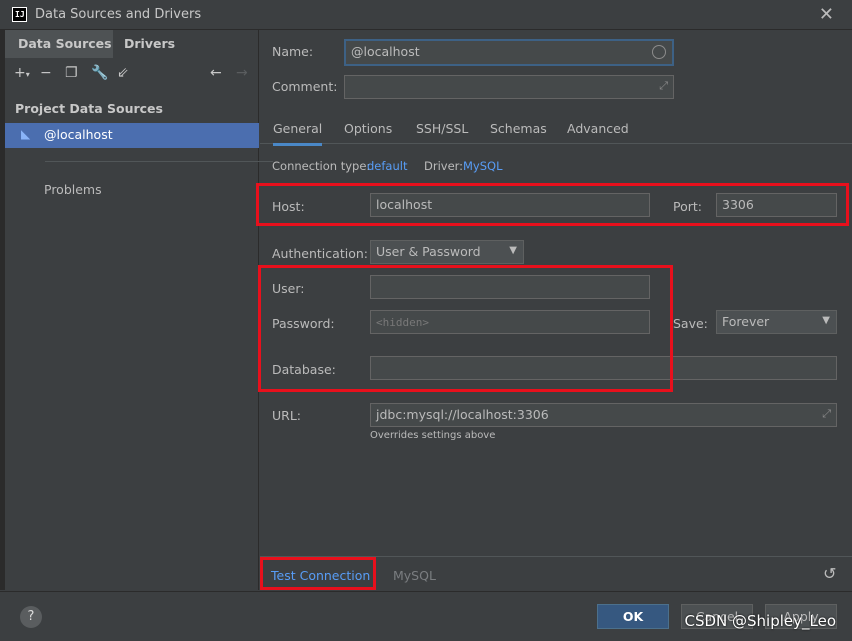  Describe the element at coordinates (321, 166) in the screenshot. I see `connection-type-label: Connection type:` at that location.